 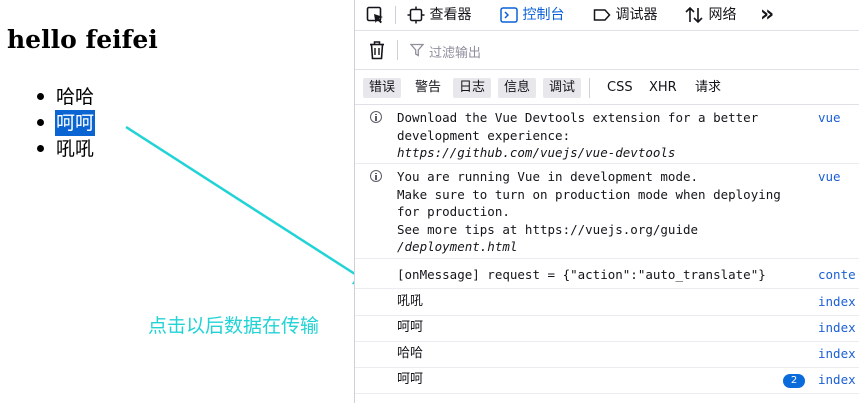 I want to click on message-text: 哈哈, so click(x=410, y=353).